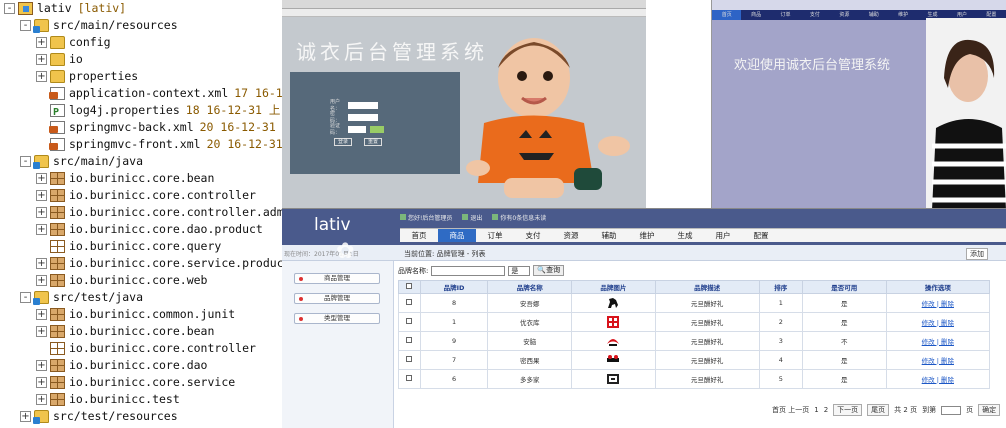 The image size is (1006, 428). What do you see at coordinates (409, 286) in the screenshot?
I see `select-all-checkbox` at bounding box center [409, 286].